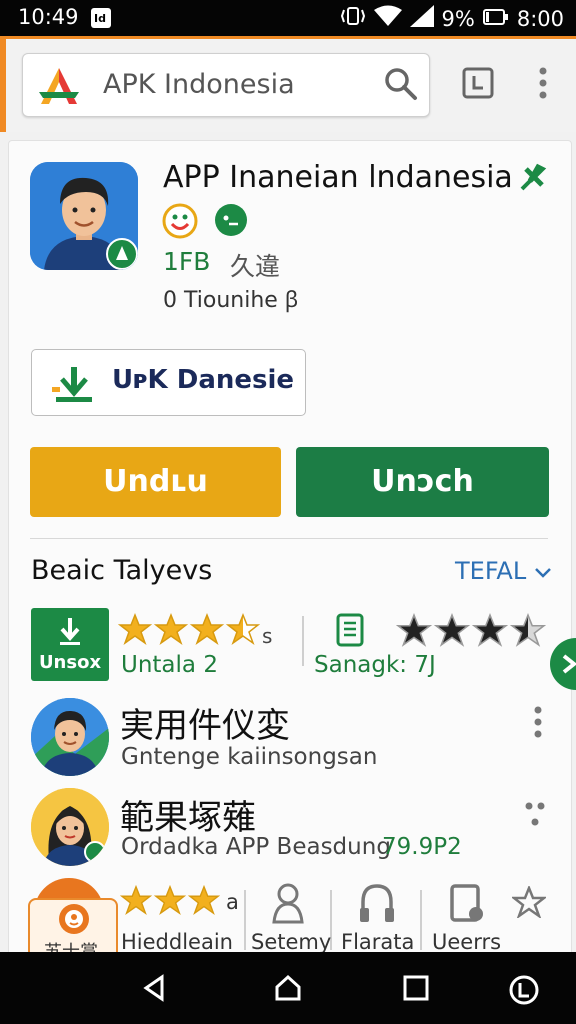 The height and width of the screenshot is (1024, 576). Describe the element at coordinates (231, 300) in the screenshot. I see `app-subtitle: 0 Tiounihe ꞵ` at that location.